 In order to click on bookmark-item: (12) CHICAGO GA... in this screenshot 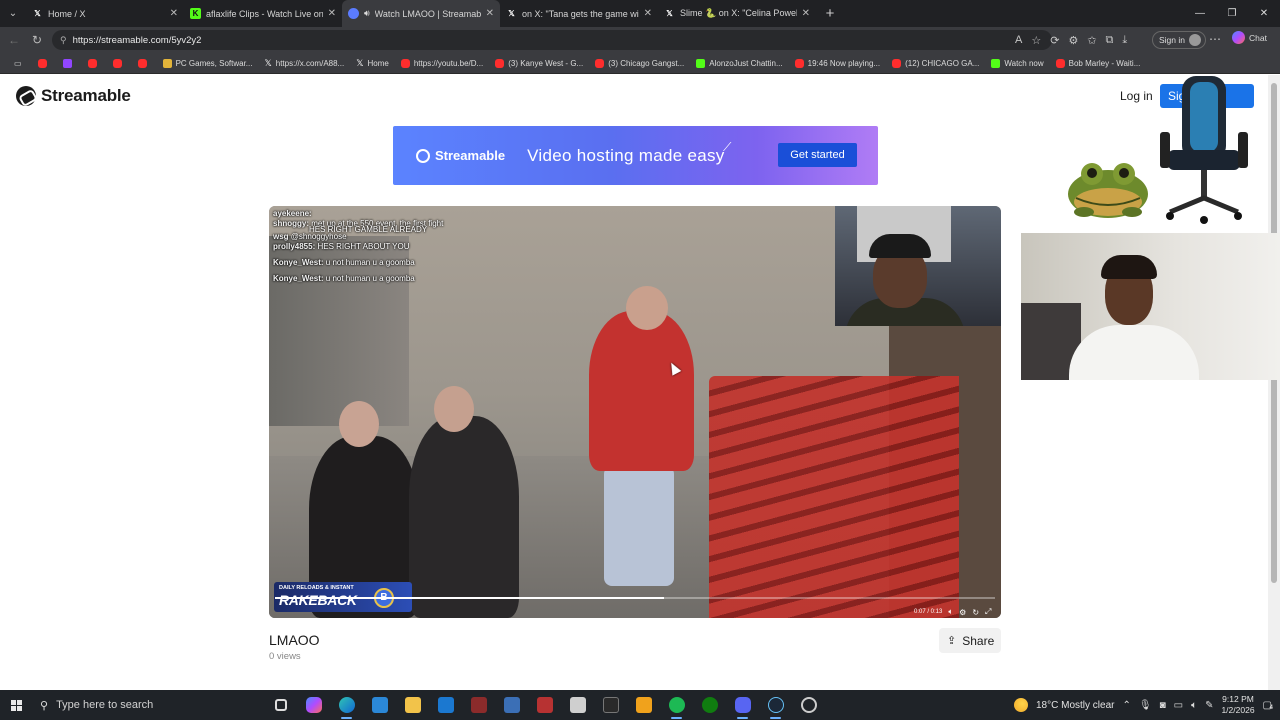, I will do `click(935, 63)`.